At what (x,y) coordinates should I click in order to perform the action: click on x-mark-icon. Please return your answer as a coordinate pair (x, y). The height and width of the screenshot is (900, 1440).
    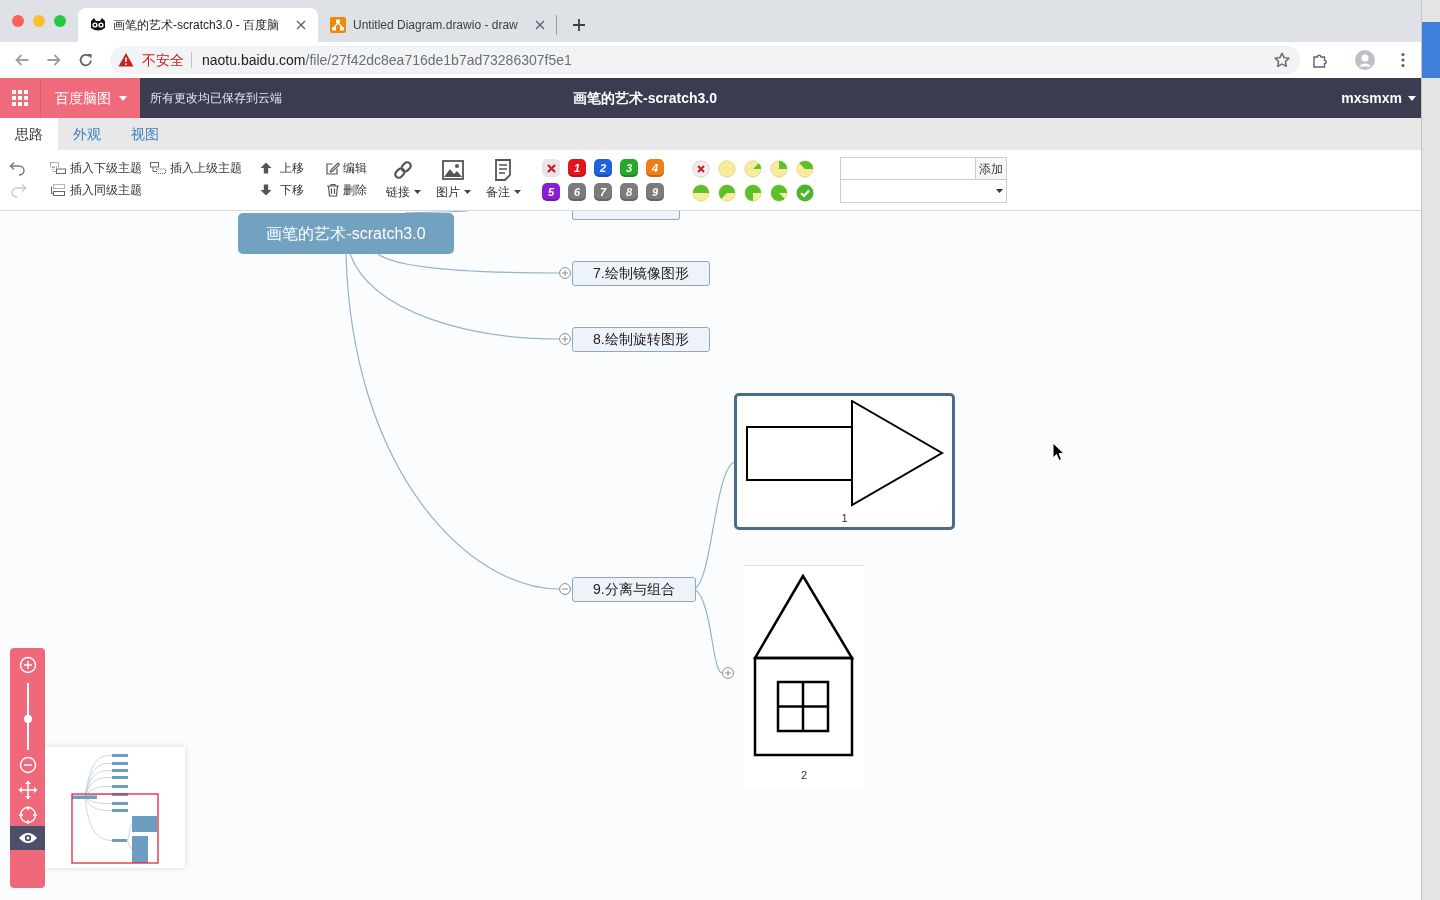
    Looking at the image, I should click on (551, 168).